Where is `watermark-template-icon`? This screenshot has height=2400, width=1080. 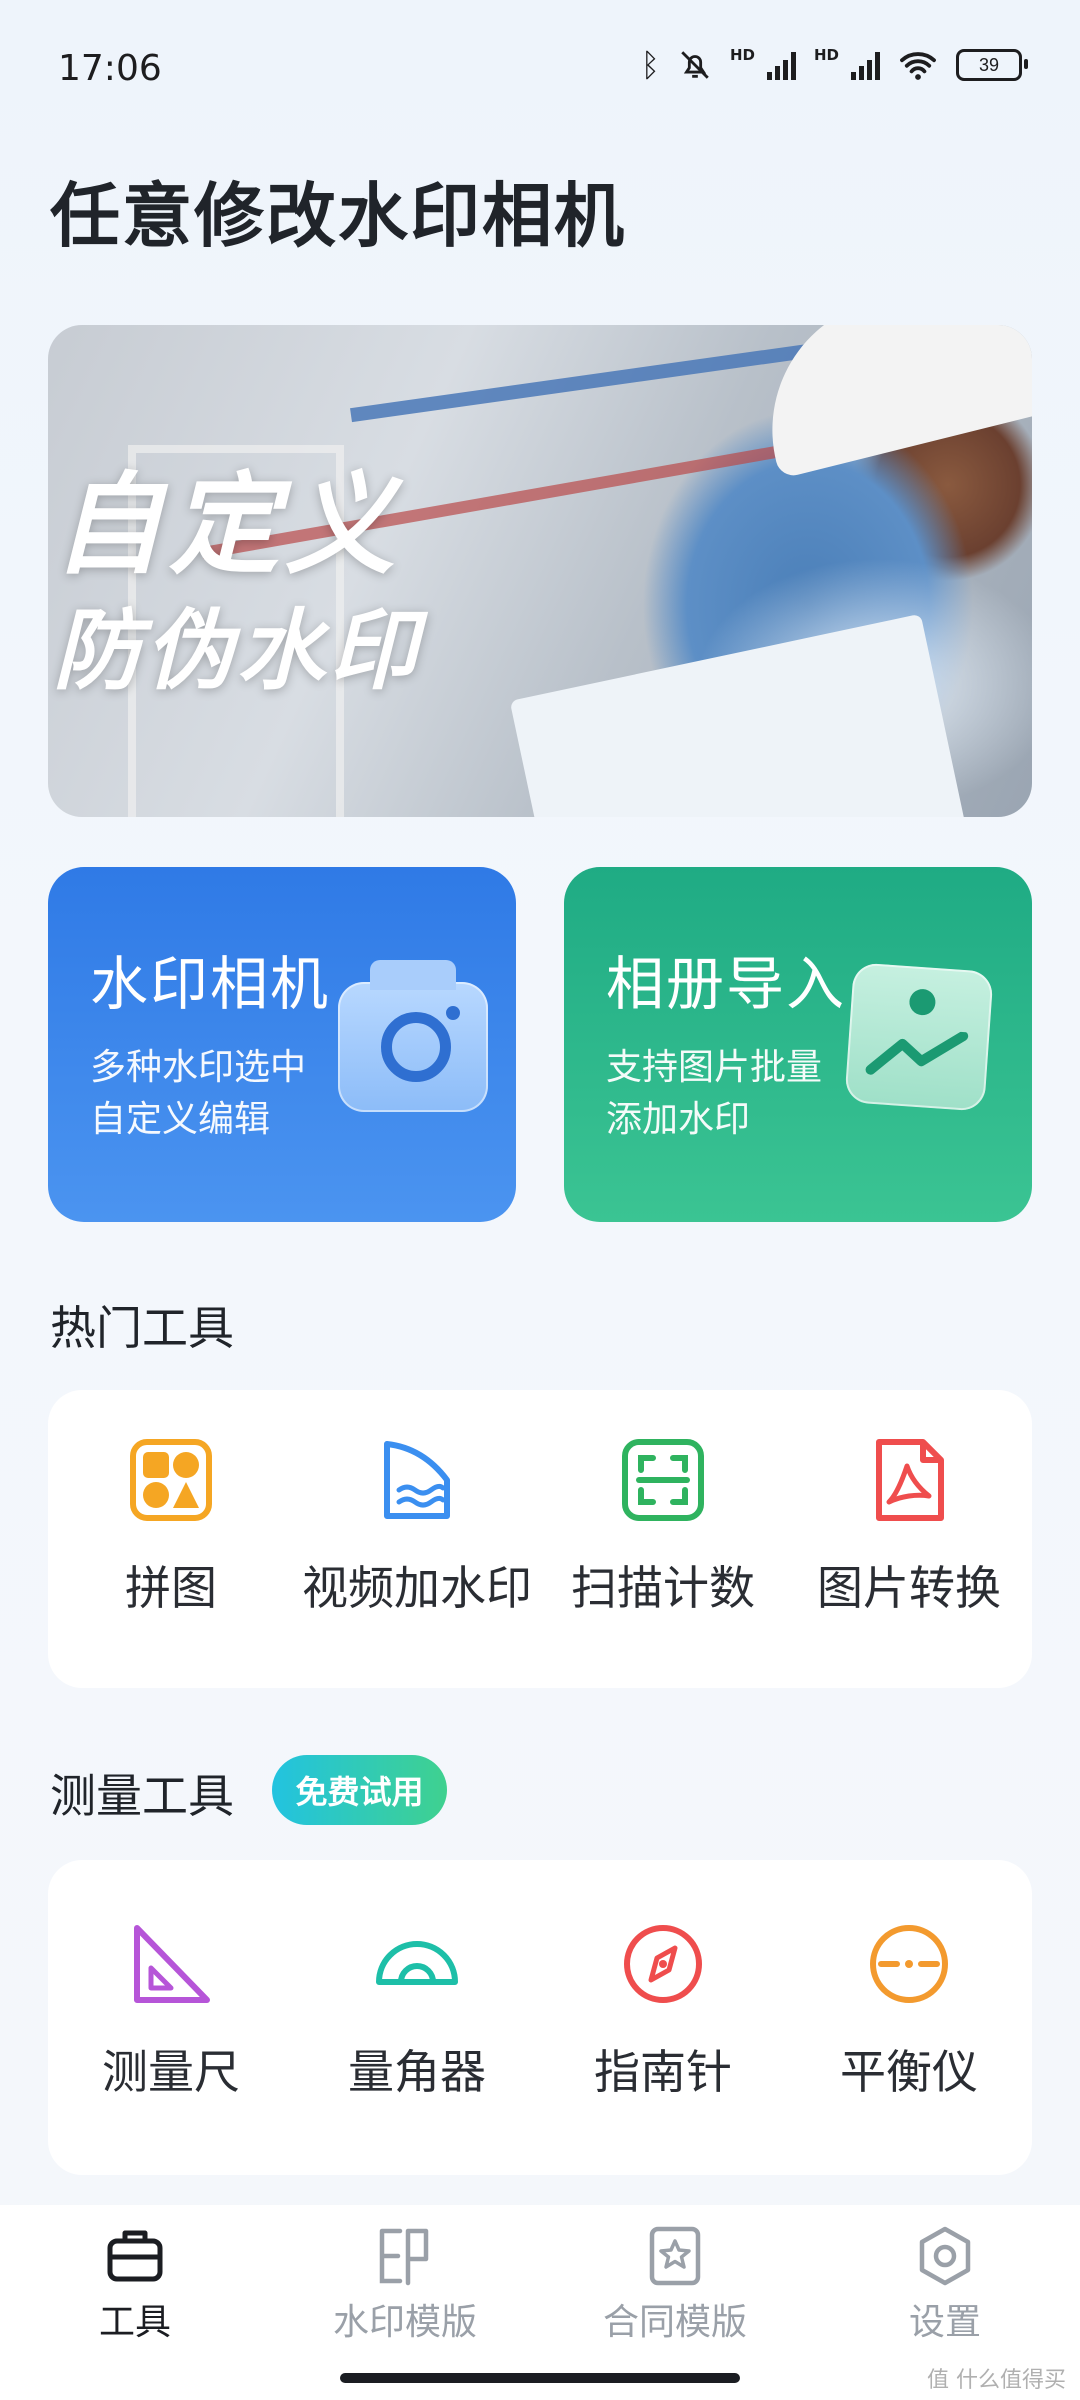
watermark-template-icon is located at coordinates (404, 2257).